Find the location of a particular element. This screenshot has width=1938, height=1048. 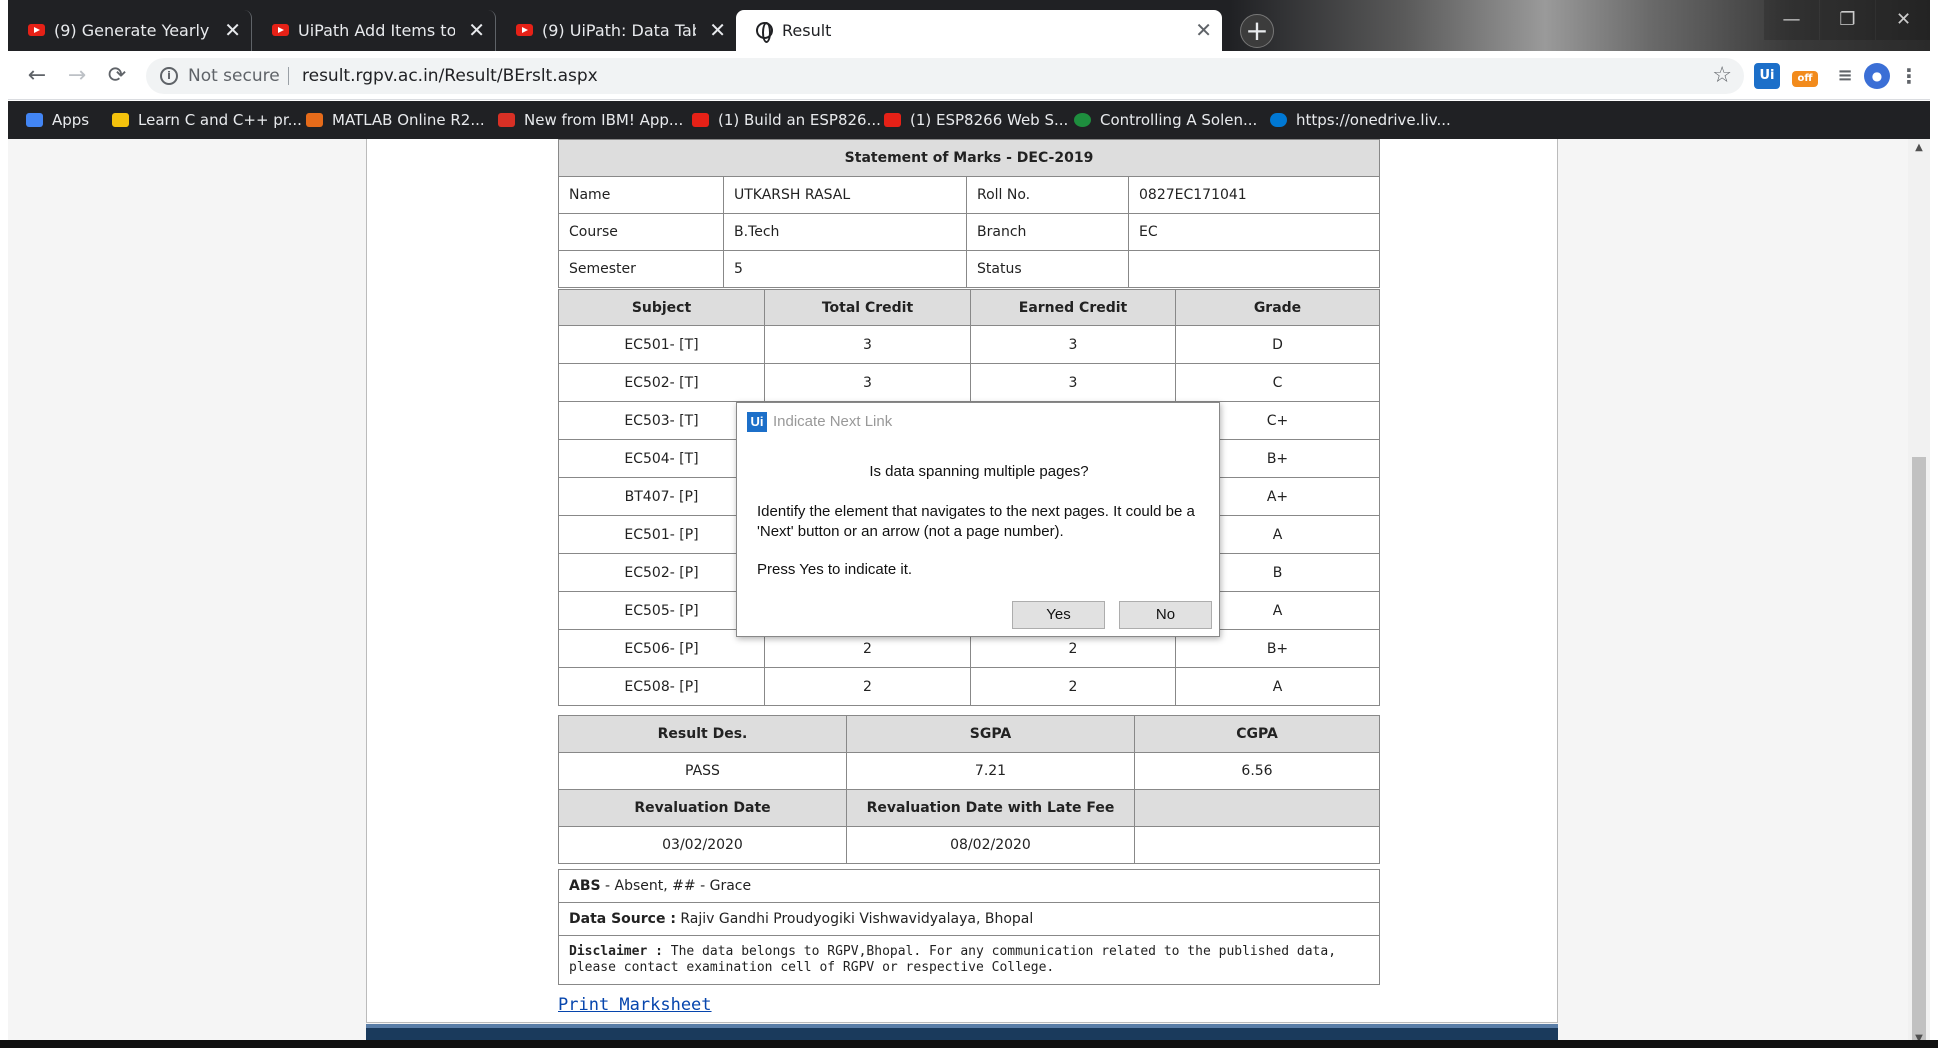

new-tab-button: + is located at coordinates (1257, 31).